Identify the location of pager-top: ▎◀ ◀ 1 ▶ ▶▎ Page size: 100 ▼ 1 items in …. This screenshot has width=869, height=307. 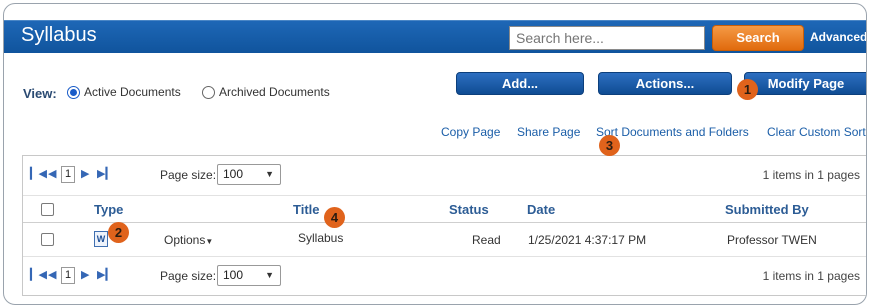
(444, 176).